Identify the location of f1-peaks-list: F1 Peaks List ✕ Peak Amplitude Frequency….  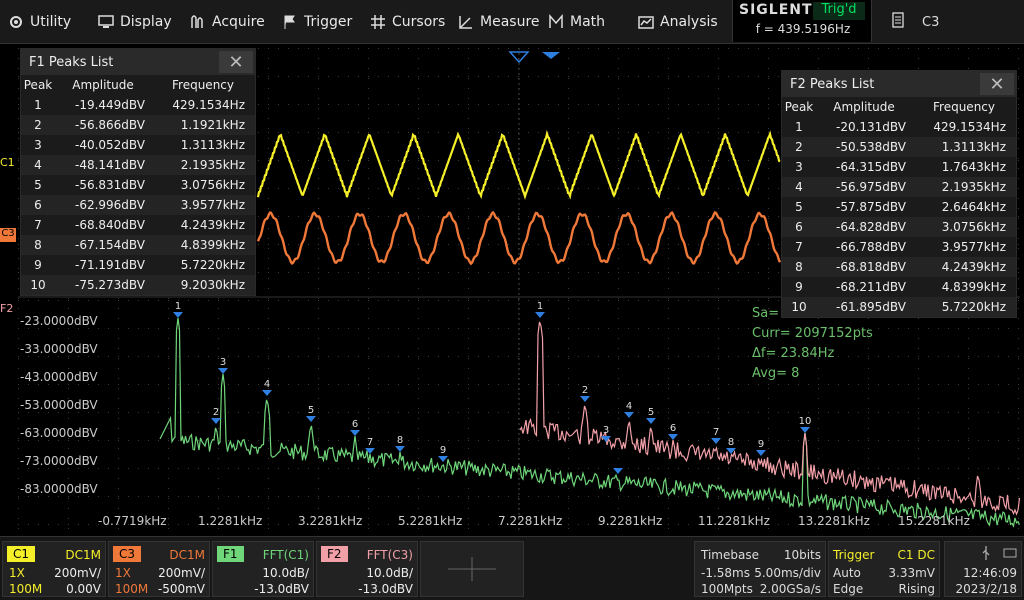
(138, 172).